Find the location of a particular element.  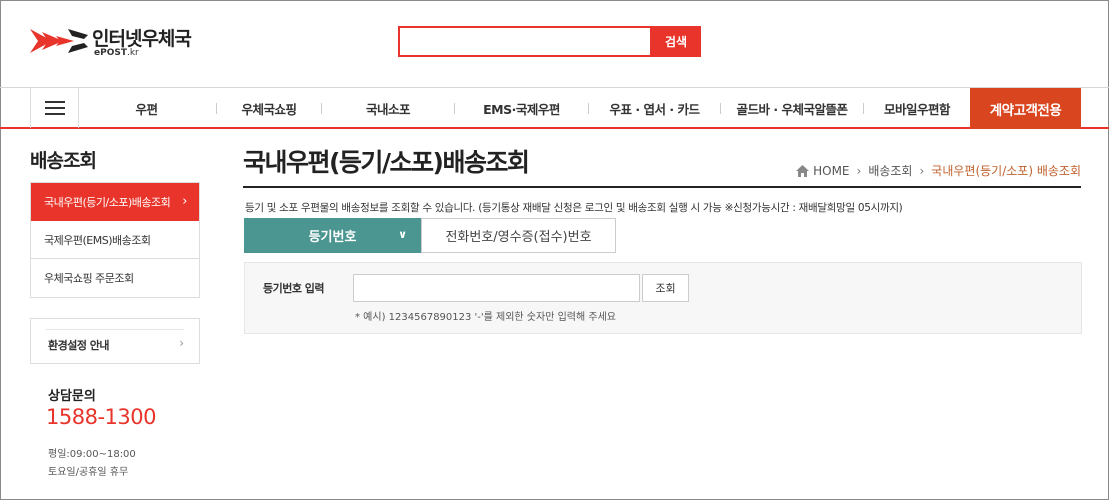

tracking-number-input is located at coordinates (496, 288).